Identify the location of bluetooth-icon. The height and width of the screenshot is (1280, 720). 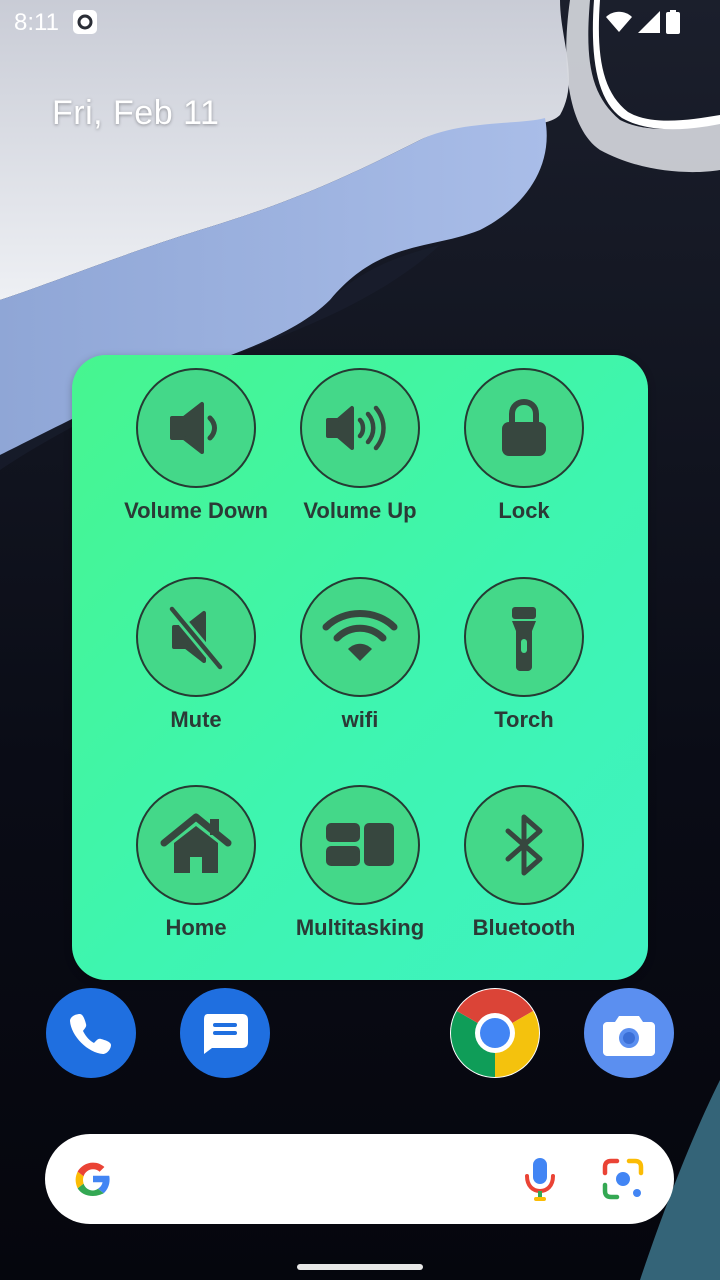
(524, 845).